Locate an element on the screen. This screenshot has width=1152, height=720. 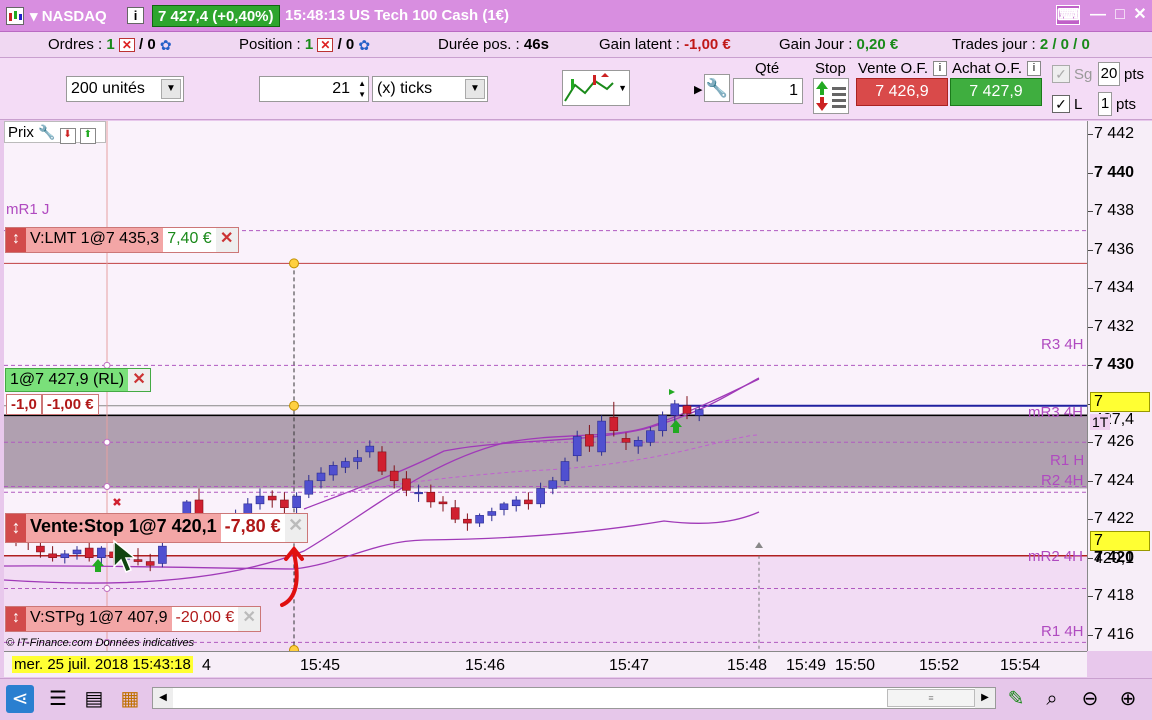
cancel-orders-icon: ✕ is located at coordinates (126, 45).